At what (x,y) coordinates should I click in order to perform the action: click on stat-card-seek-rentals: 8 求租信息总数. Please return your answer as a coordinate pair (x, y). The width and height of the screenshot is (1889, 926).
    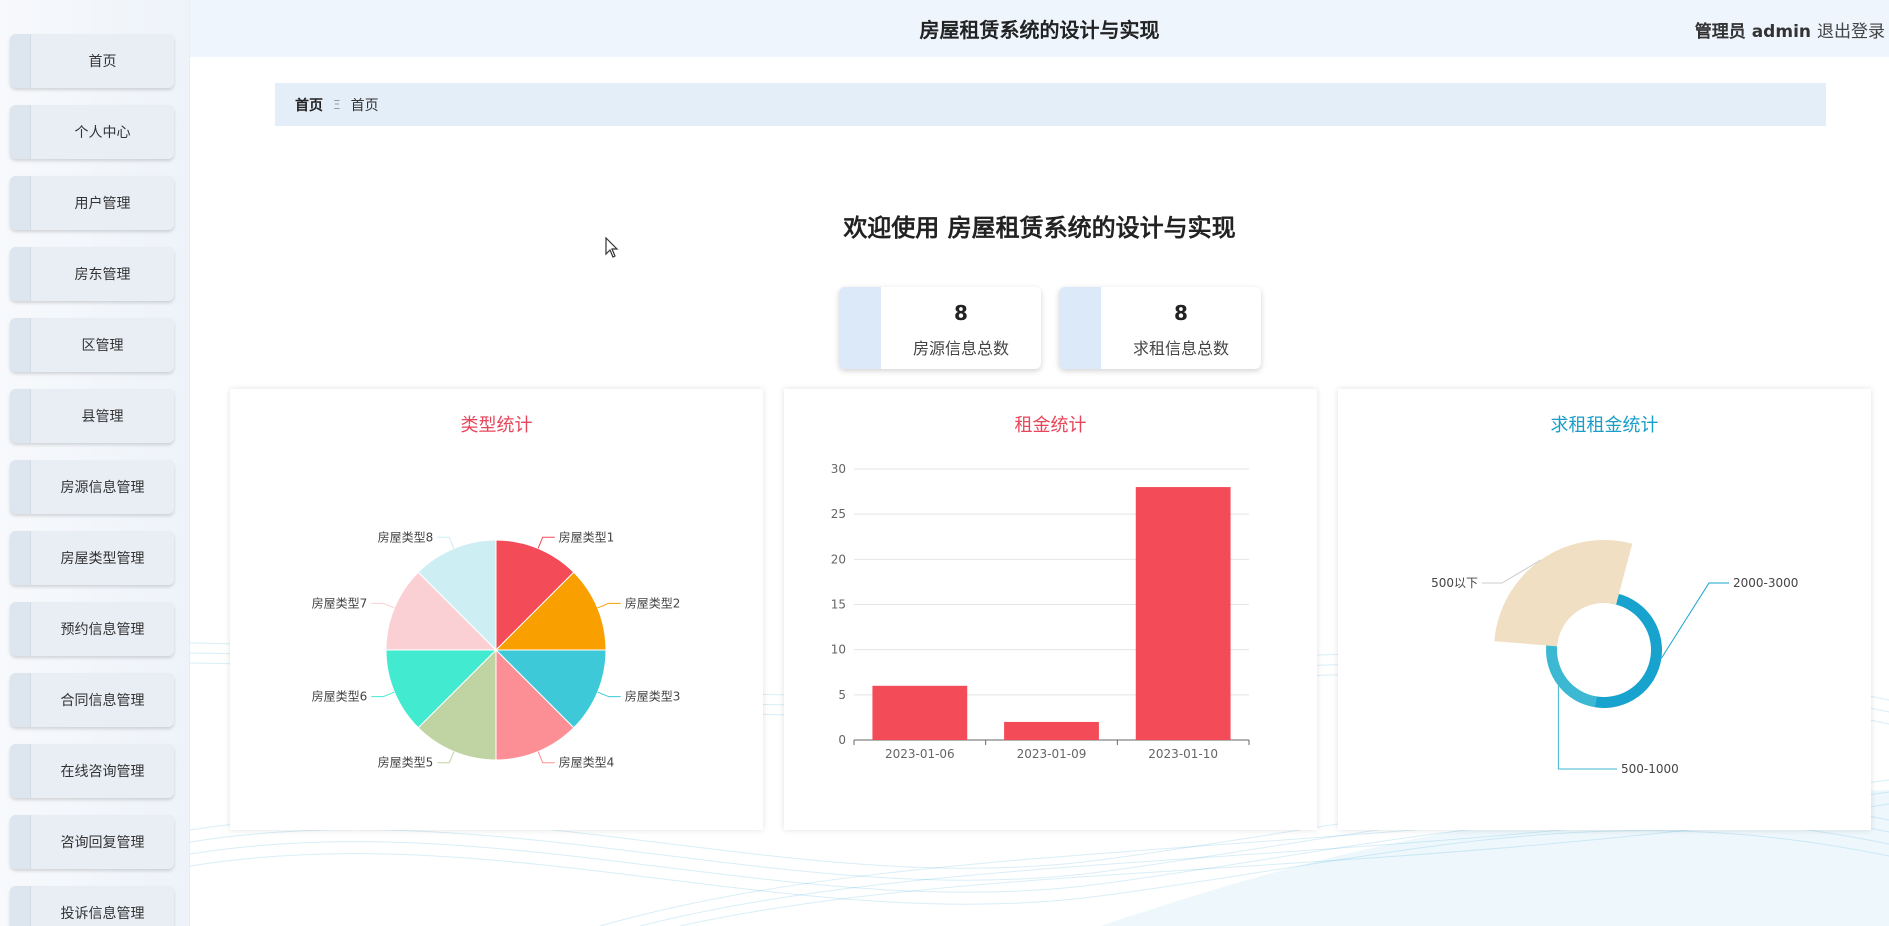
    Looking at the image, I should click on (1160, 328).